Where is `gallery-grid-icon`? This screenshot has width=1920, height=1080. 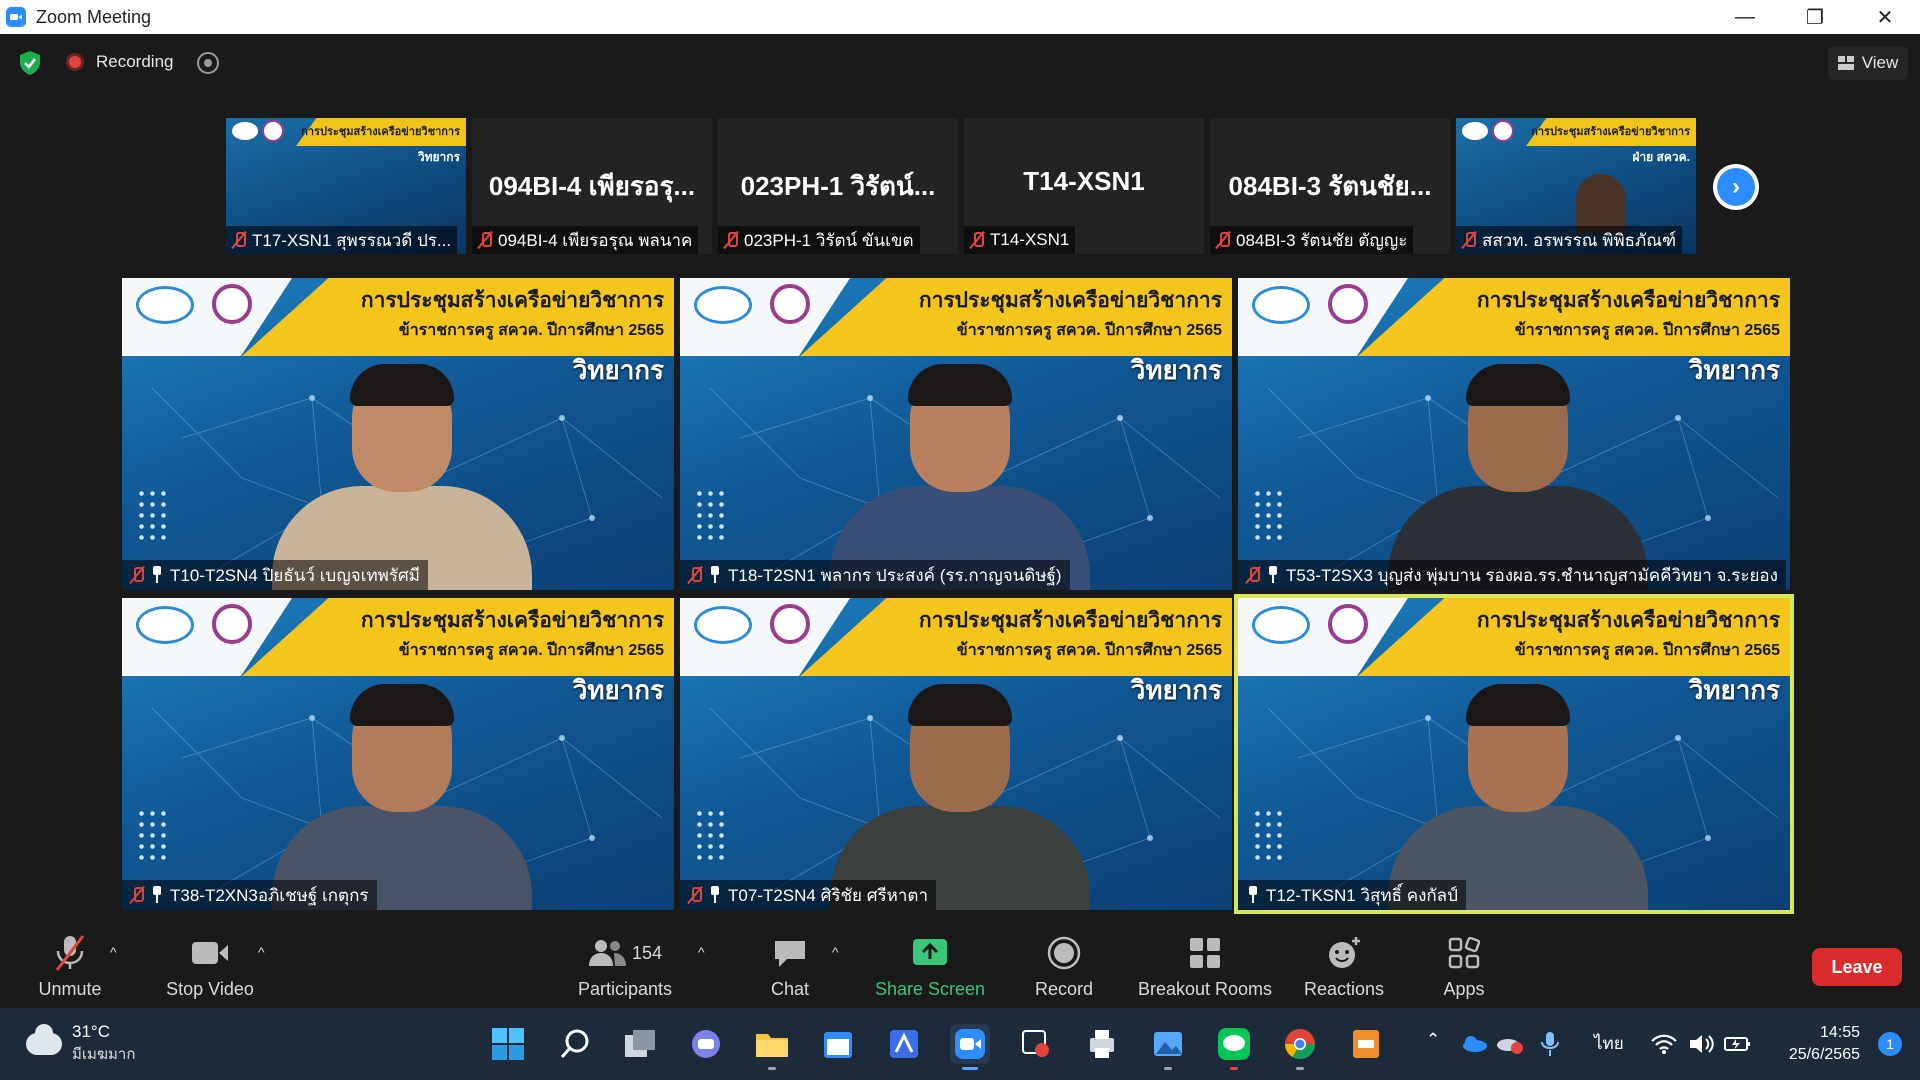
gallery-grid-icon is located at coordinates (1845, 63).